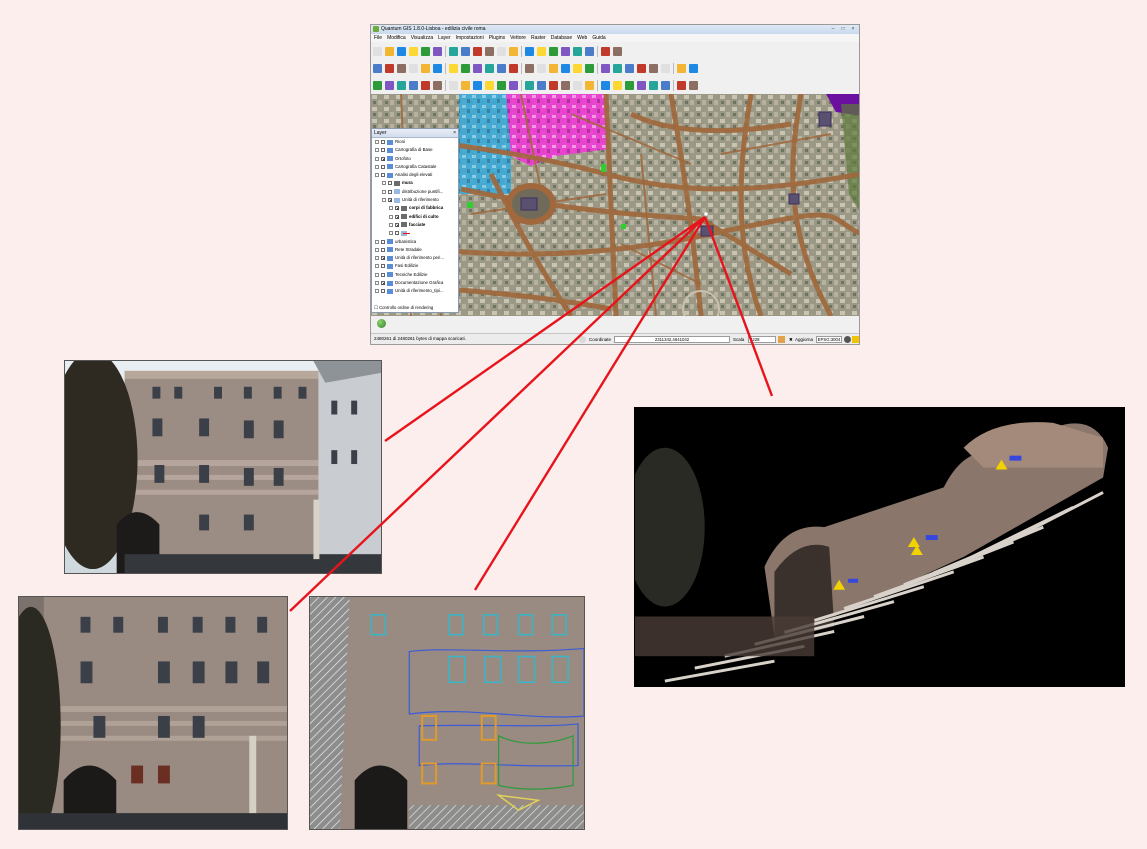  What do you see at coordinates (738, 306) in the screenshot?
I see `leader-line-point-cloud` at bounding box center [738, 306].